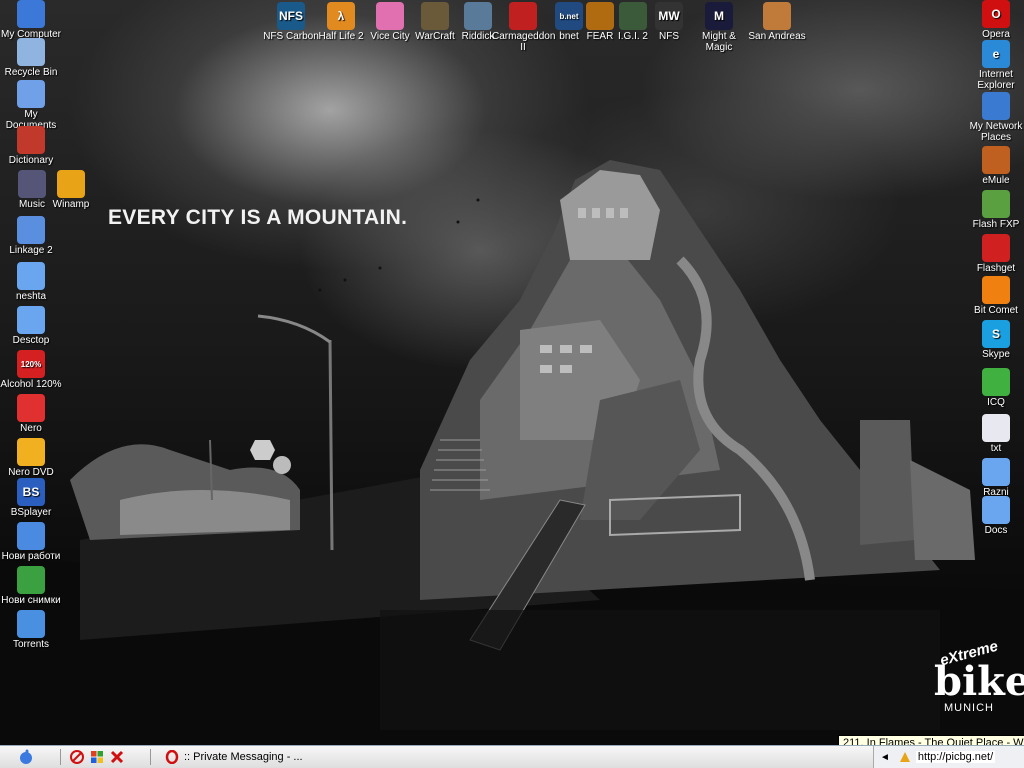  What do you see at coordinates (172, 757) in the screenshot?
I see `opera-icon` at bounding box center [172, 757].